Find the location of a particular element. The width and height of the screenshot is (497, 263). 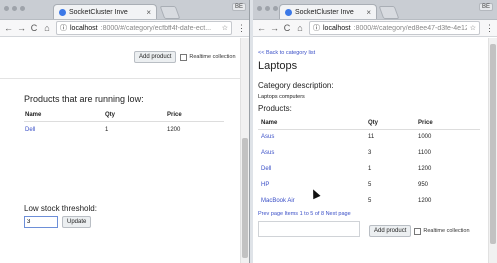

table-row: Asus 11 1000 is located at coordinates (369, 137).